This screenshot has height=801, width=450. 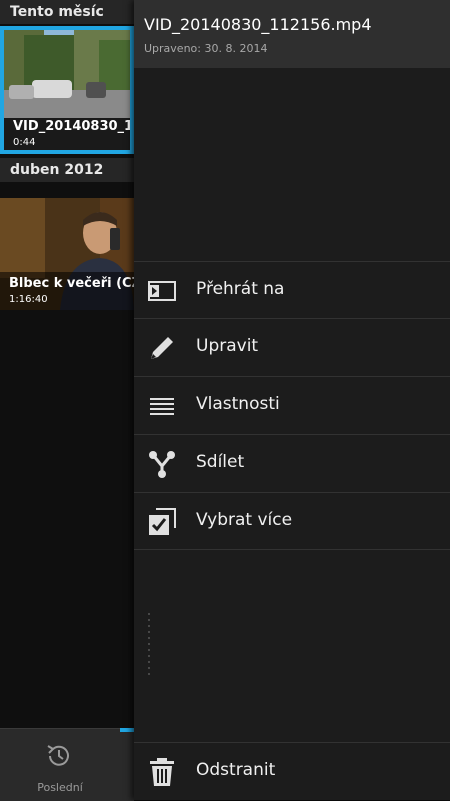 What do you see at coordinates (292, 549) in the screenshot?
I see `menu-divider` at bounding box center [292, 549].